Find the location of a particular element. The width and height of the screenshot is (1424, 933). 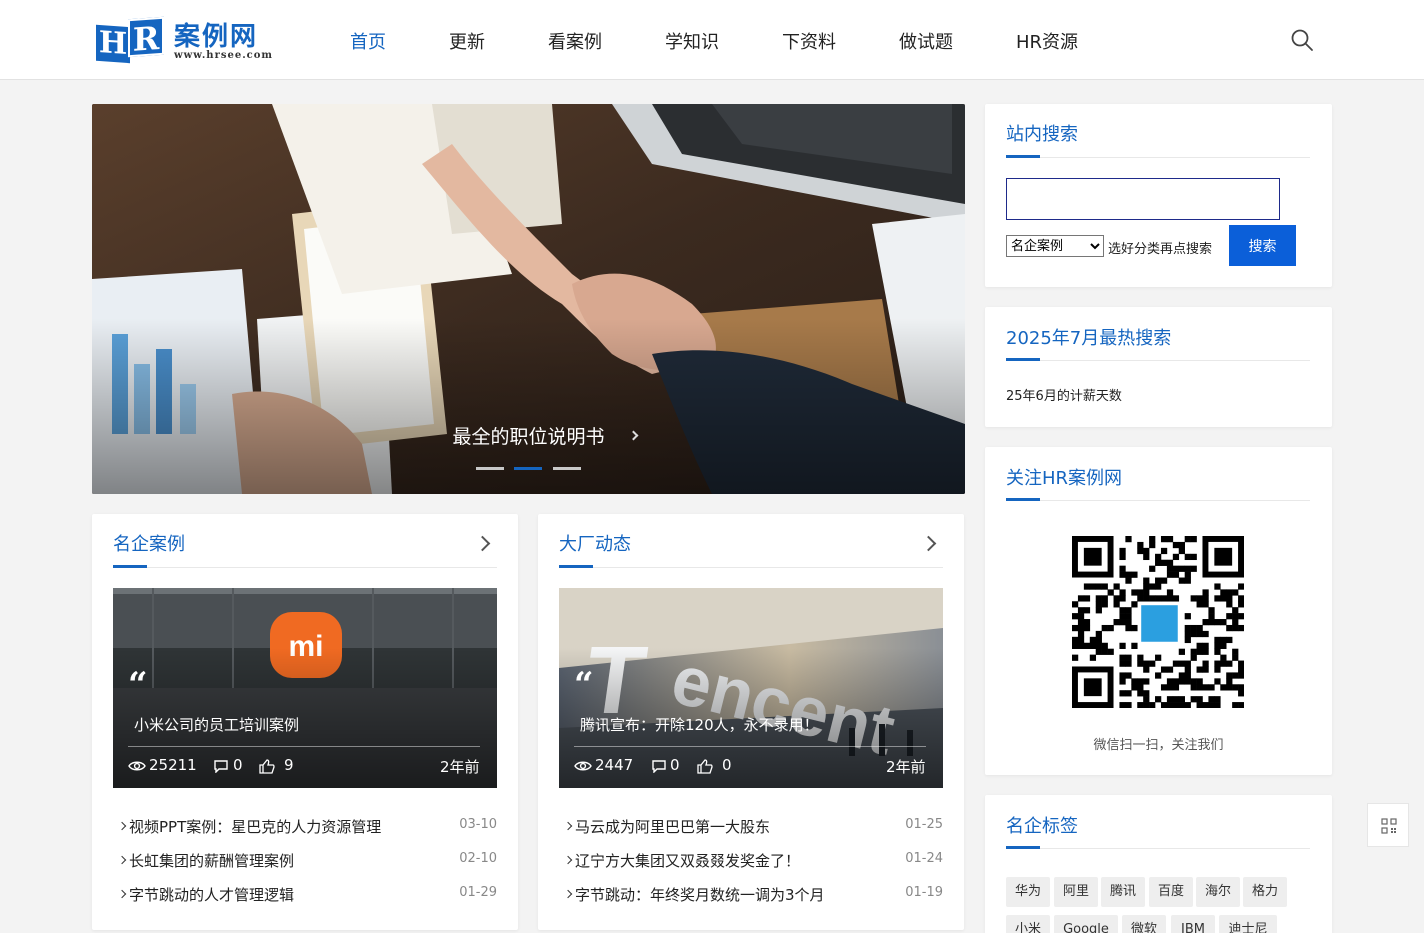

list-item-date: 03-10 is located at coordinates (478, 824).